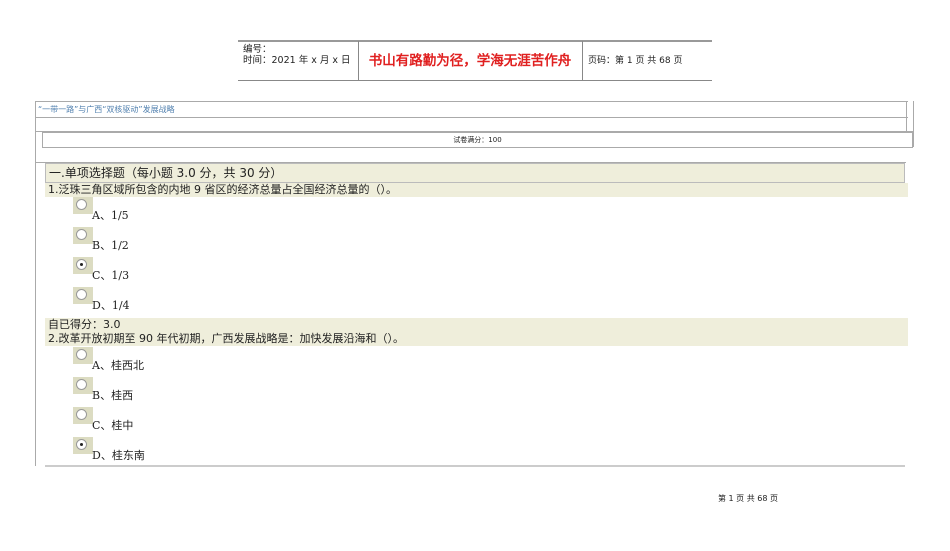 The width and height of the screenshot is (950, 551). Describe the element at coordinates (476, 325) in the screenshot. I see `question-1-score: 自已得分：3.0` at that location.